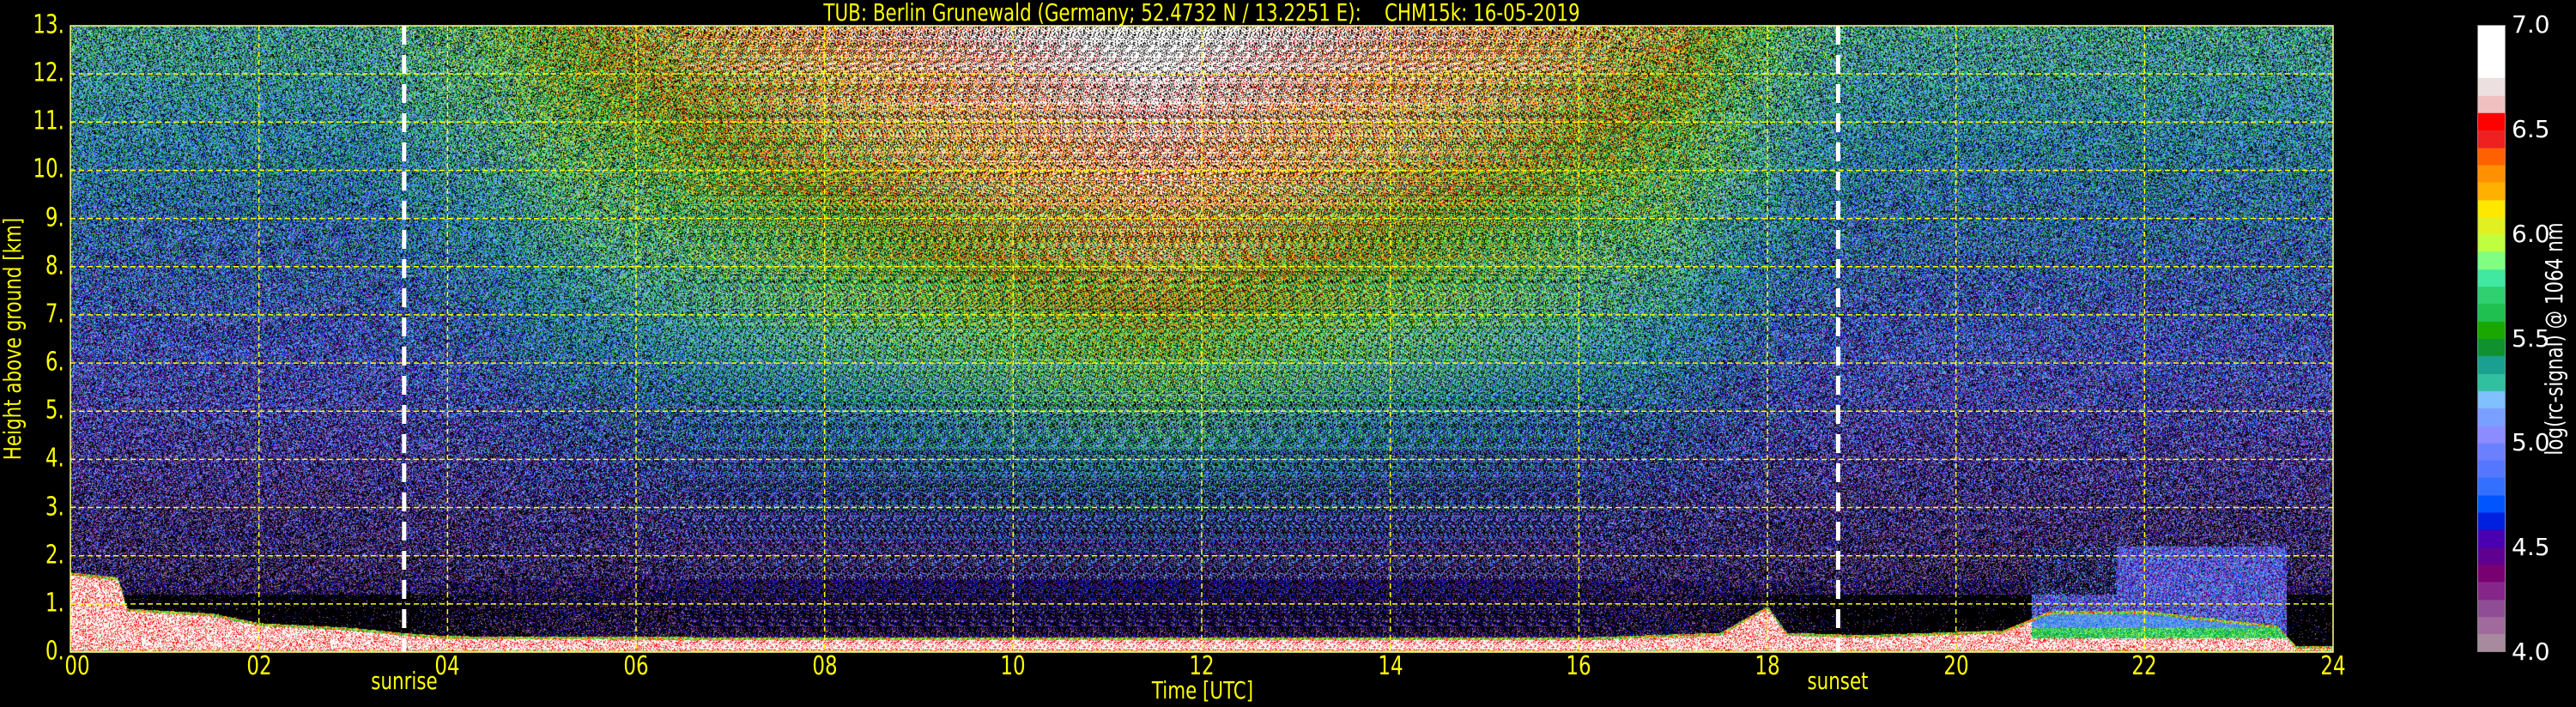  Describe the element at coordinates (2491, 338) in the screenshot. I see `colorbar` at that location.